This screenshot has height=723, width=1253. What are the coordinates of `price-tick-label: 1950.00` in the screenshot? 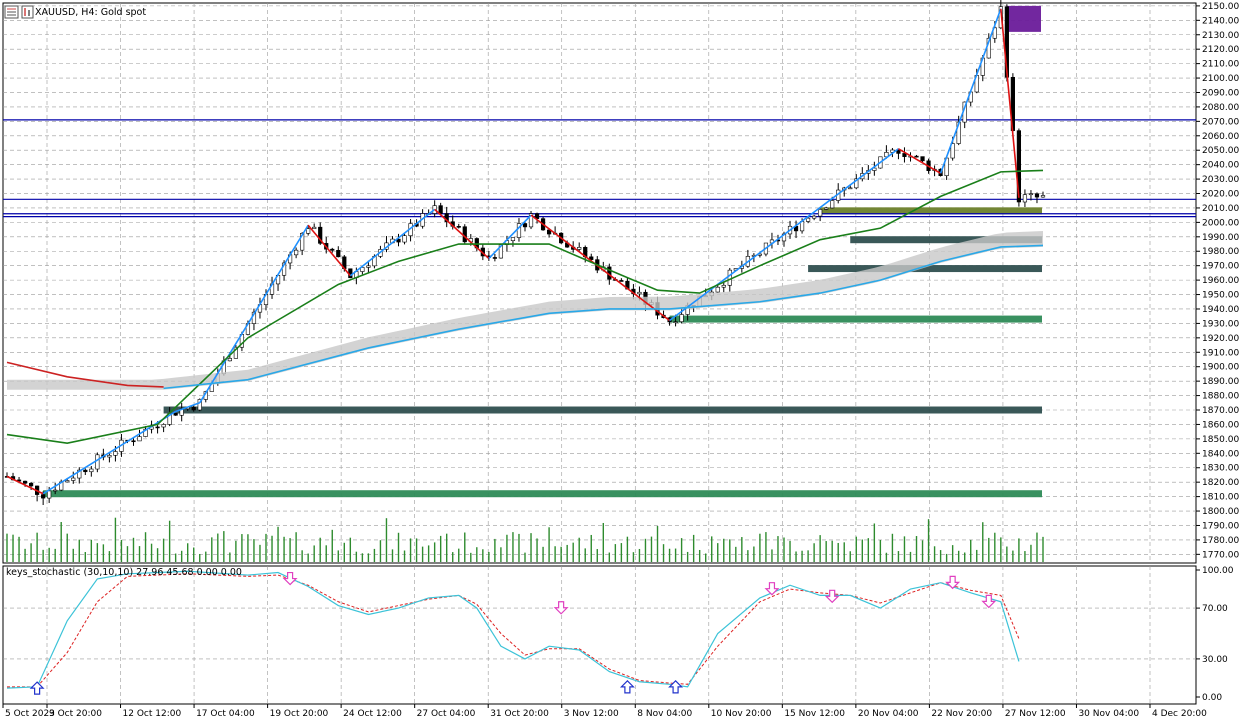 It's located at (1220, 296).